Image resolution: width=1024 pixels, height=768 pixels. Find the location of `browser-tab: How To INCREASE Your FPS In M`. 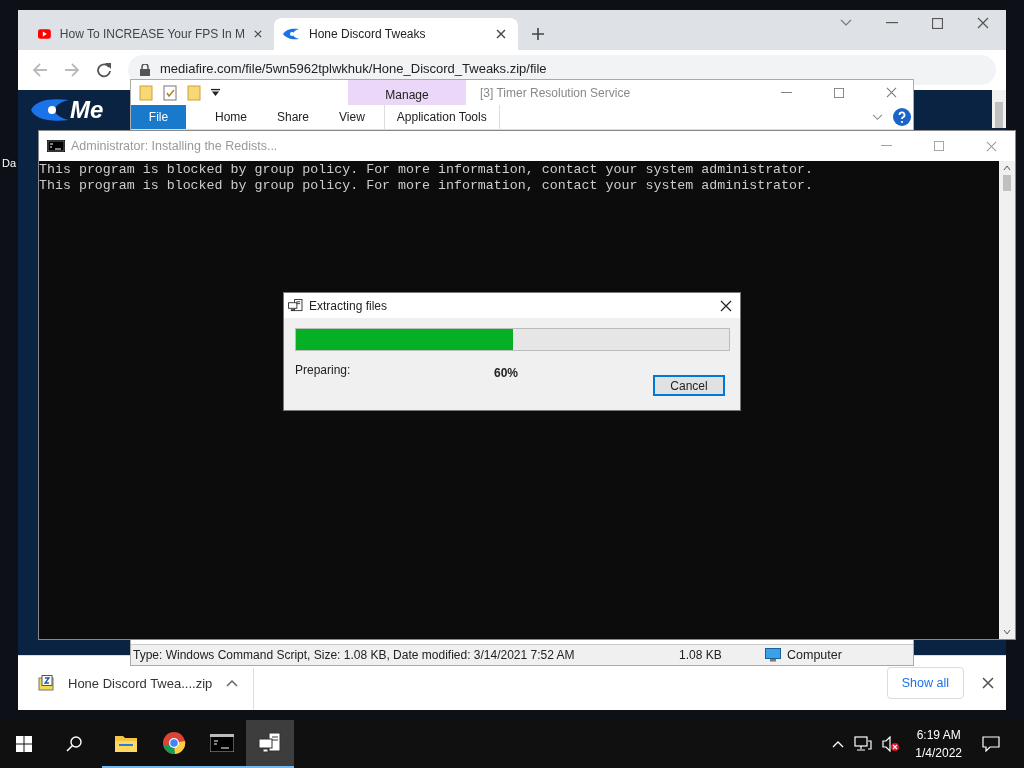

browser-tab: How To INCREASE Your FPS In M is located at coordinates (152, 34).